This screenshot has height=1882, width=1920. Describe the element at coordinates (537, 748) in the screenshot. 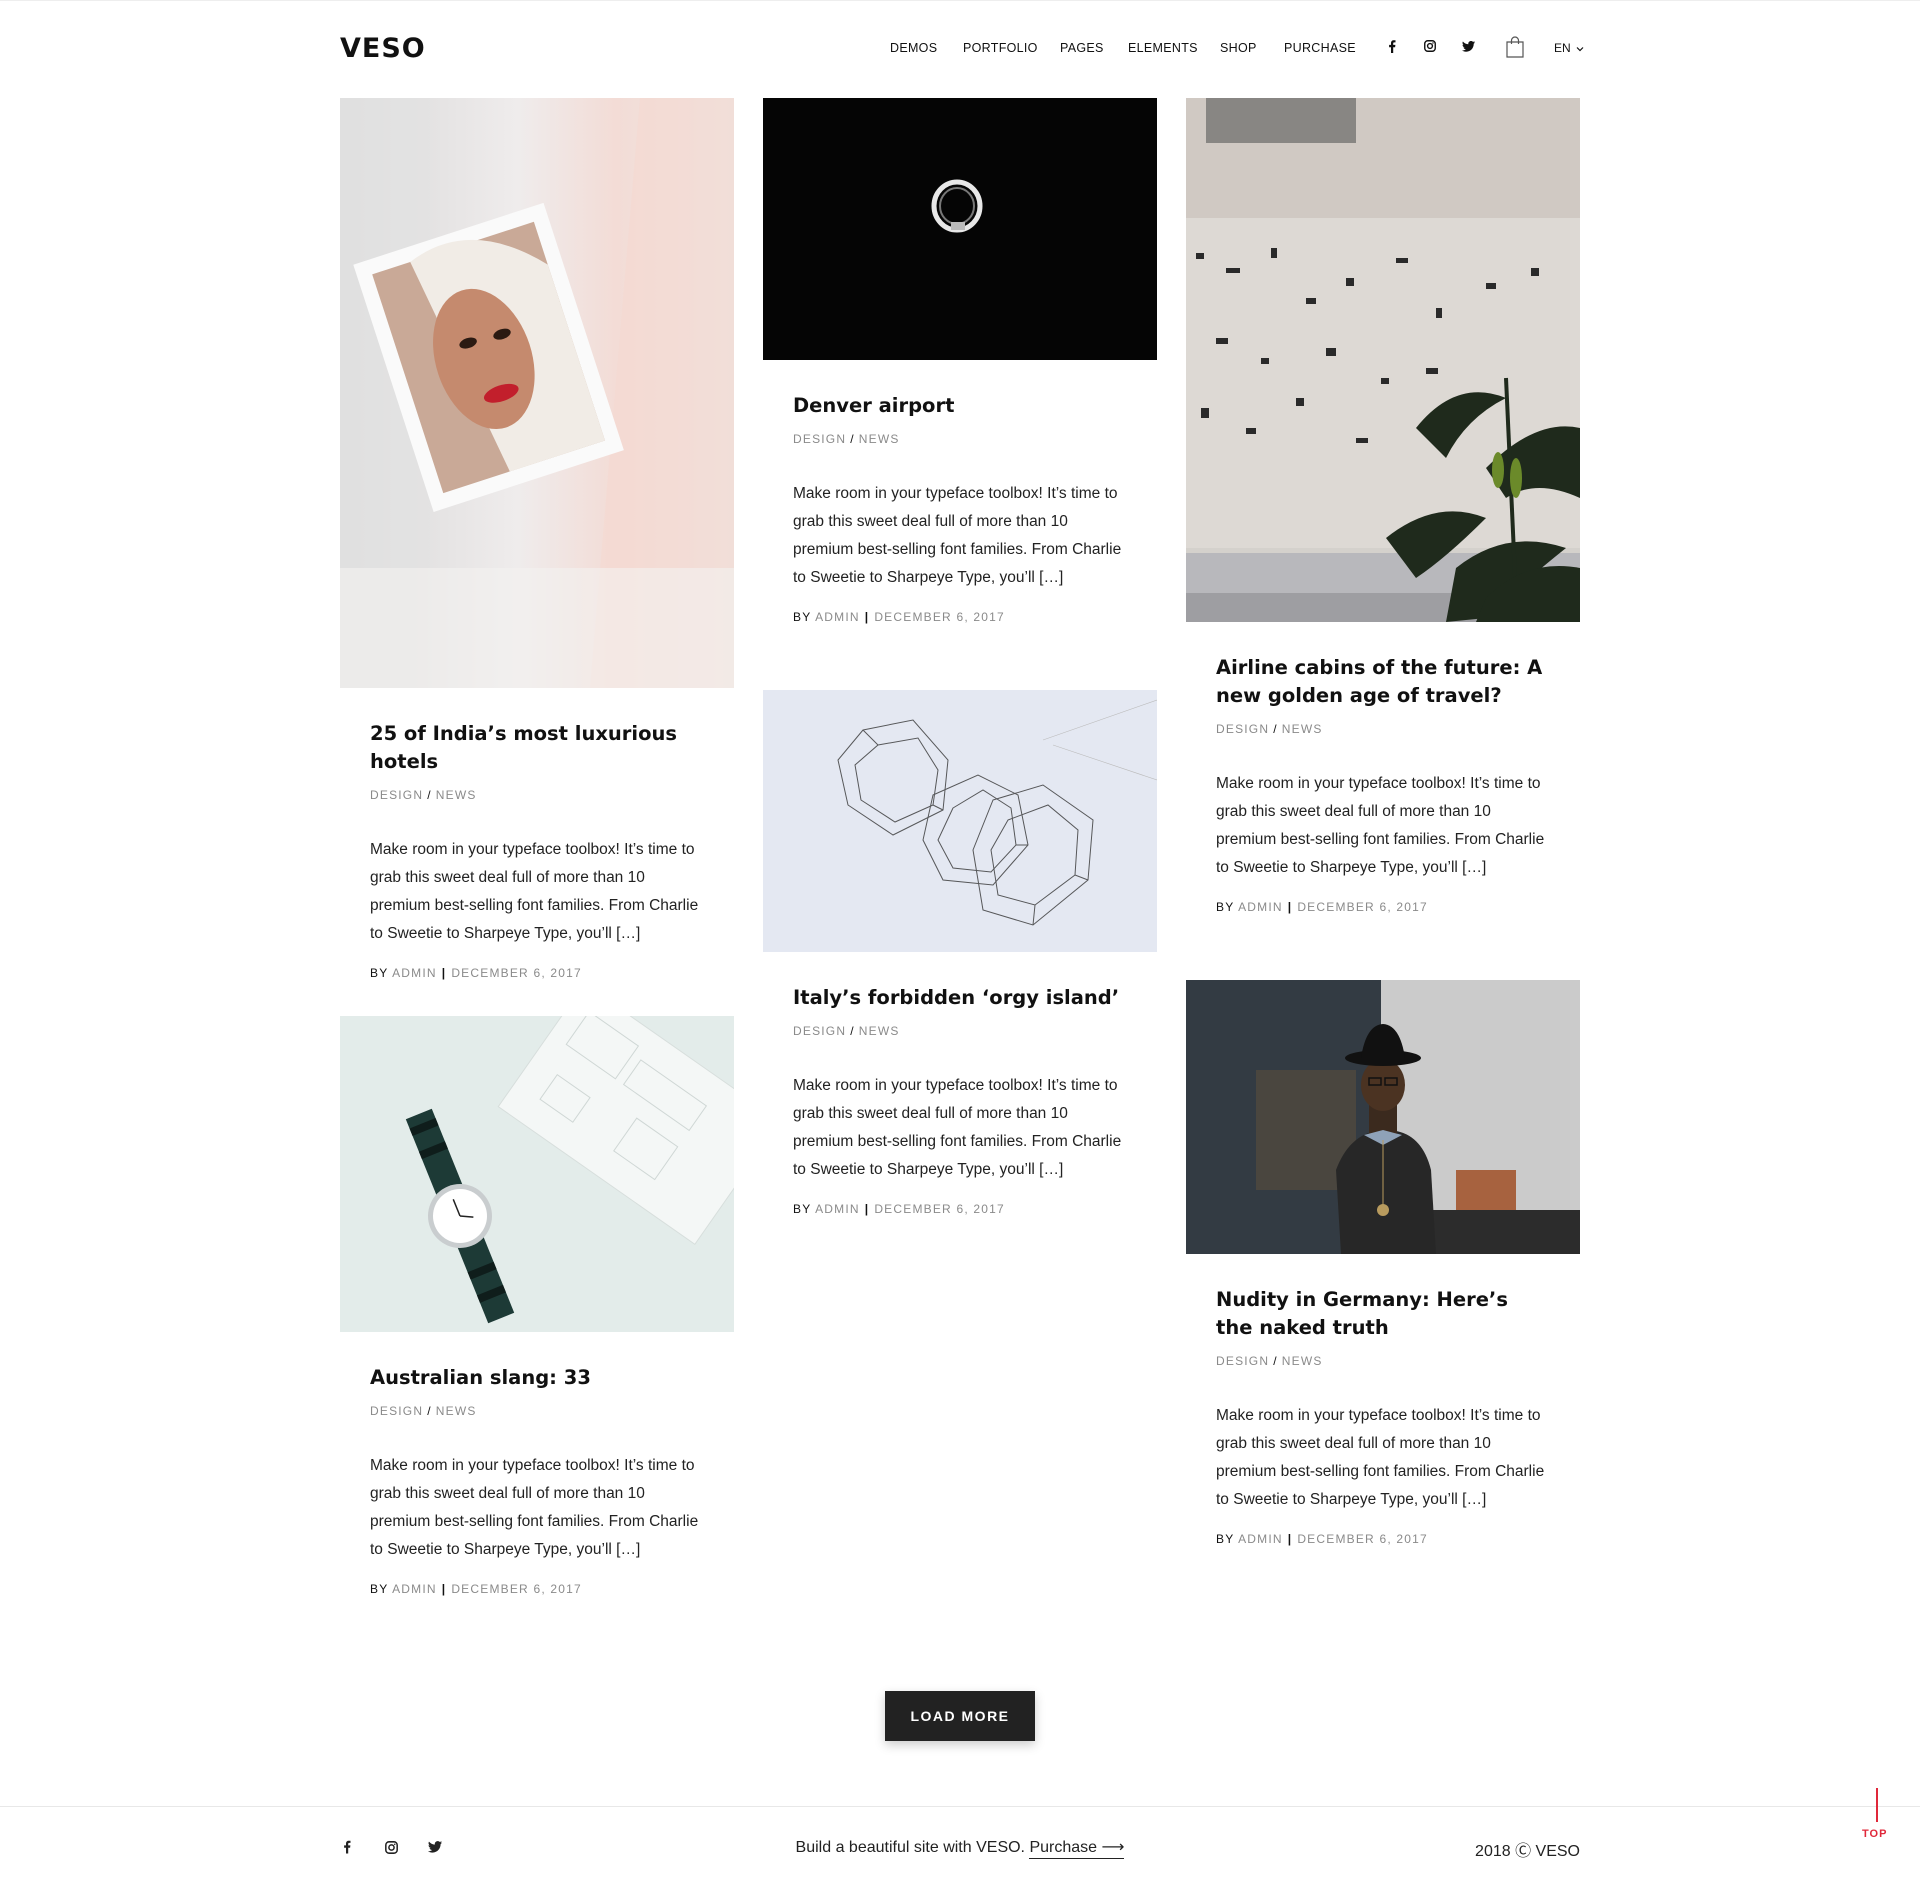

I see `post-title: 25 of India’s most luxurious hotels` at that location.